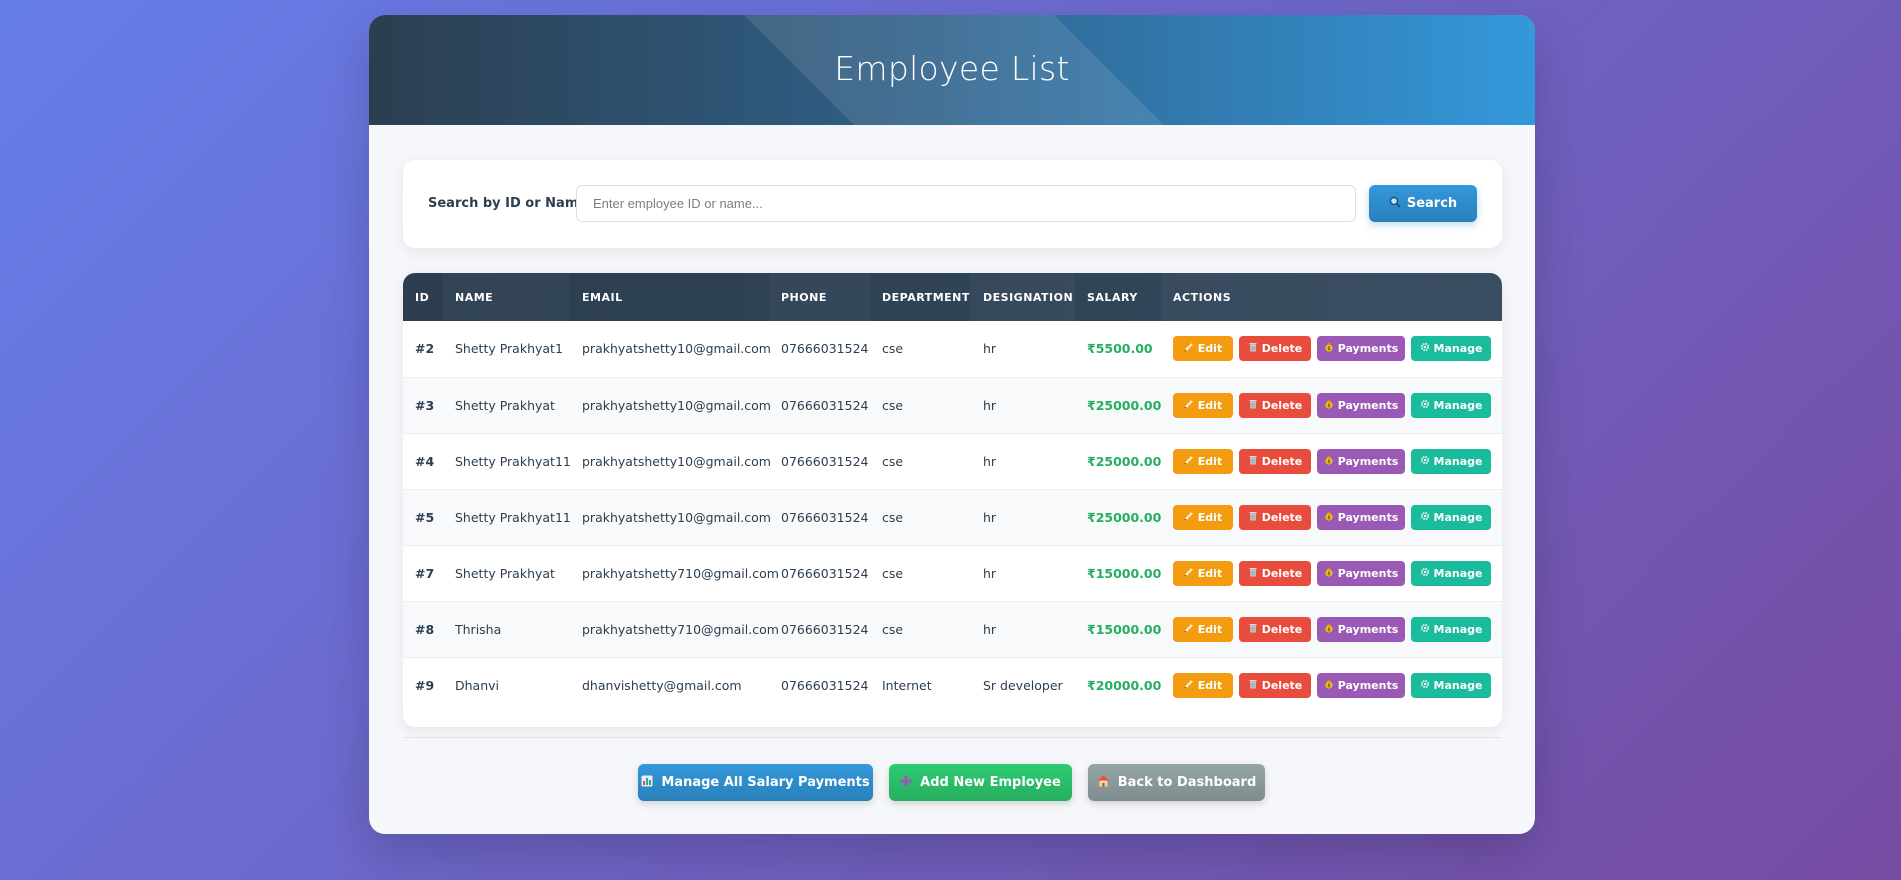  I want to click on payments-button-label: Payments, so click(1368, 517).